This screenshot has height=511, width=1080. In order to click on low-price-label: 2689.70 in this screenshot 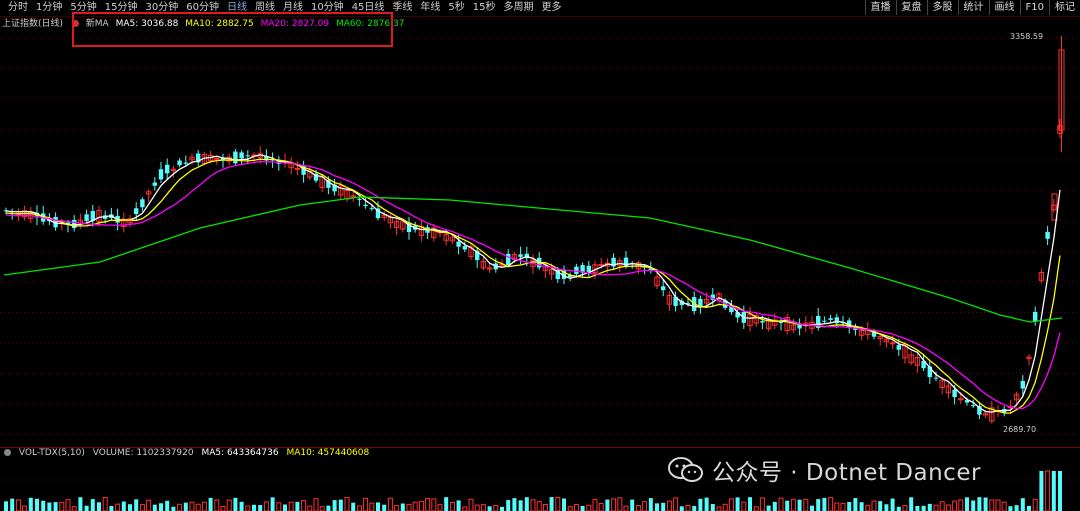, I will do `click(1020, 429)`.